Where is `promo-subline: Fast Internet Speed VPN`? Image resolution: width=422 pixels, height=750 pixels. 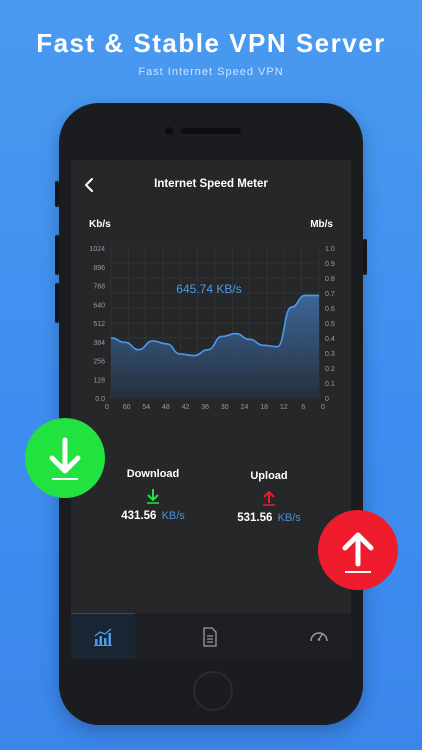
promo-subline: Fast Internet Speed VPN is located at coordinates (211, 72).